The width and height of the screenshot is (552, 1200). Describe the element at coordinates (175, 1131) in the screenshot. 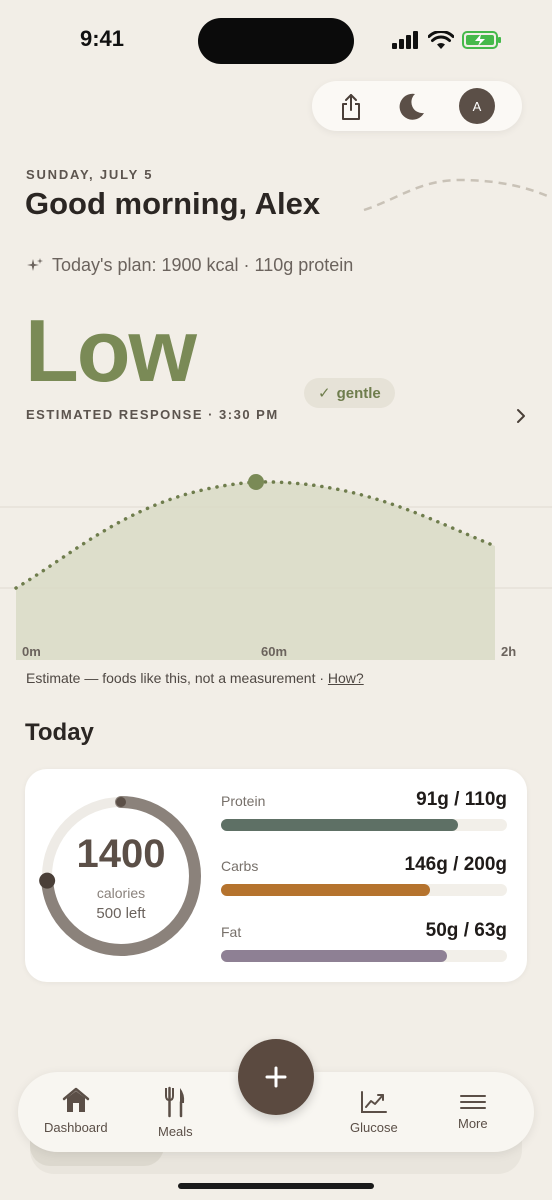

I see `nav-meals-label: Meals` at that location.